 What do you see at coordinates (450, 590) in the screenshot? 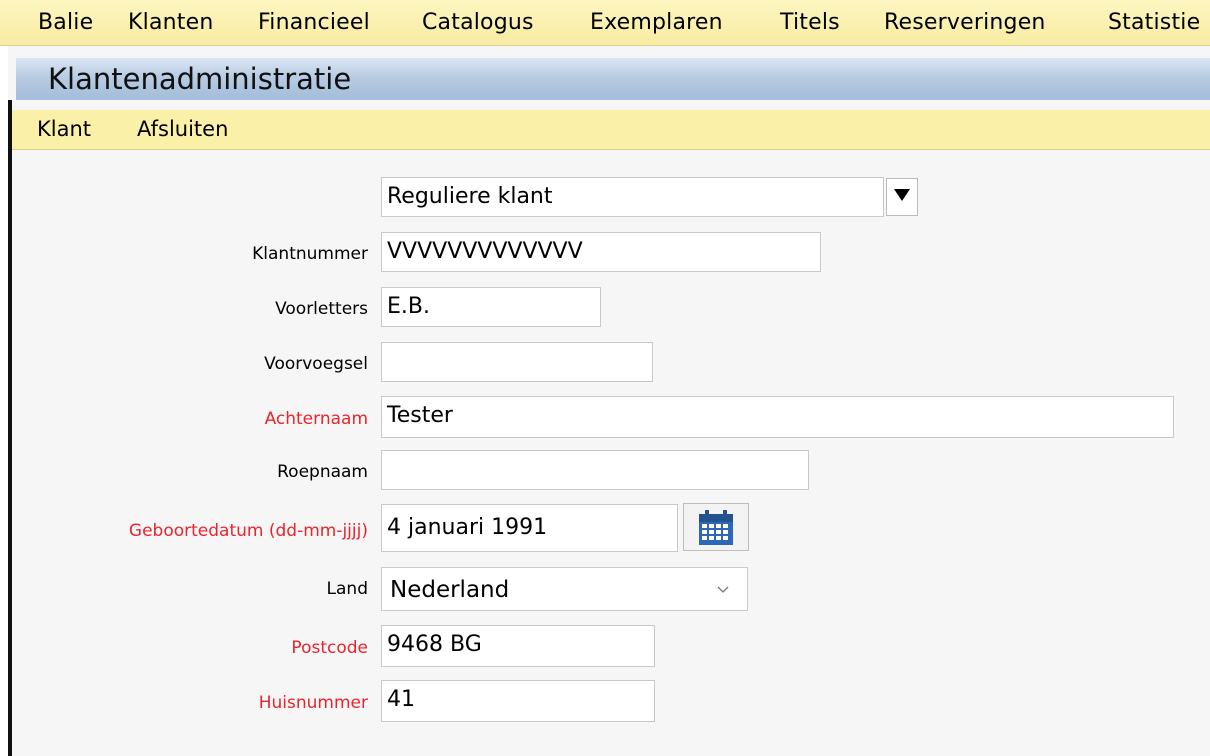
I see `land-select-value: Nederland` at bounding box center [450, 590].